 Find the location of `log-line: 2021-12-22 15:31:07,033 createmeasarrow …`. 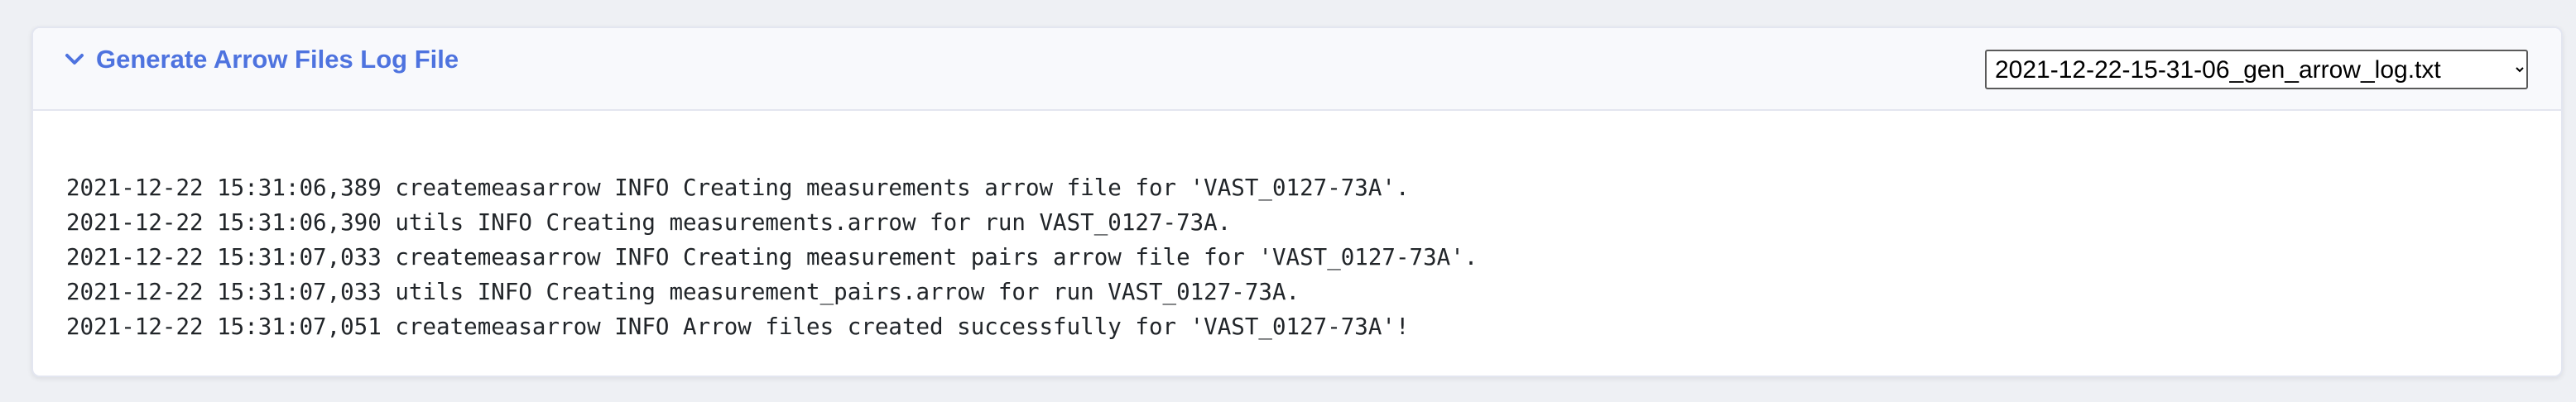

log-line: 2021-12-22 15:31:07,033 createmeasarrow … is located at coordinates (772, 257).